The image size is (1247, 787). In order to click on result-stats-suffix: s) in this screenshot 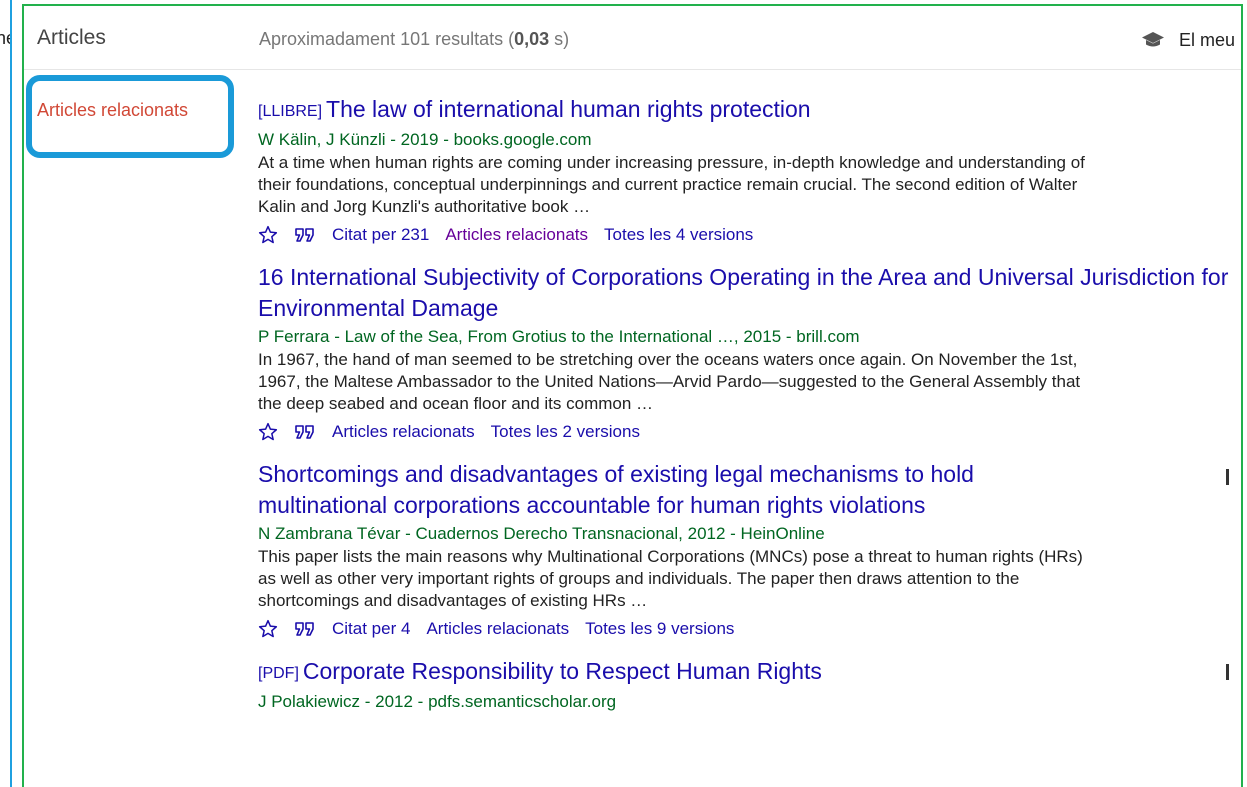, I will do `click(559, 39)`.